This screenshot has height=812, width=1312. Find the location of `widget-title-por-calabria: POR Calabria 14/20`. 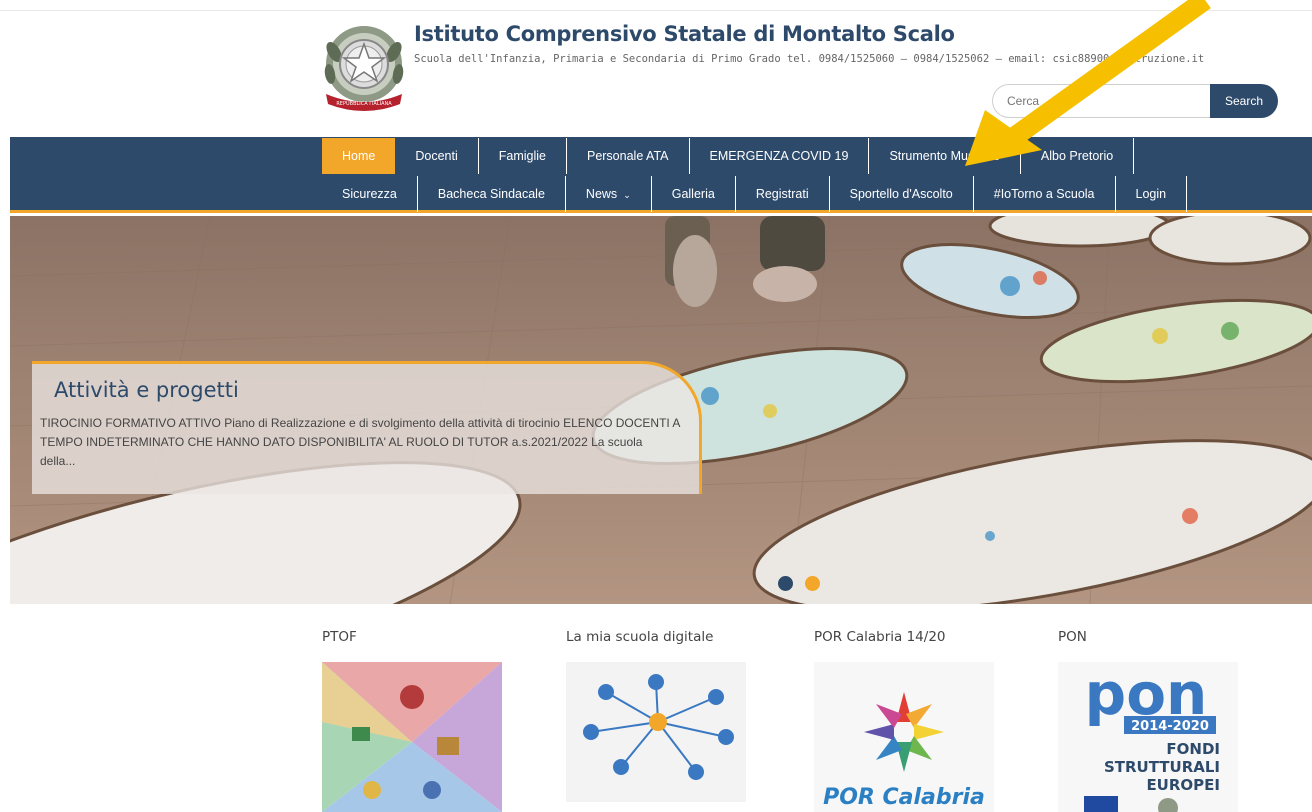

widget-title-por-calabria: POR Calabria 14/20 is located at coordinates (880, 637).